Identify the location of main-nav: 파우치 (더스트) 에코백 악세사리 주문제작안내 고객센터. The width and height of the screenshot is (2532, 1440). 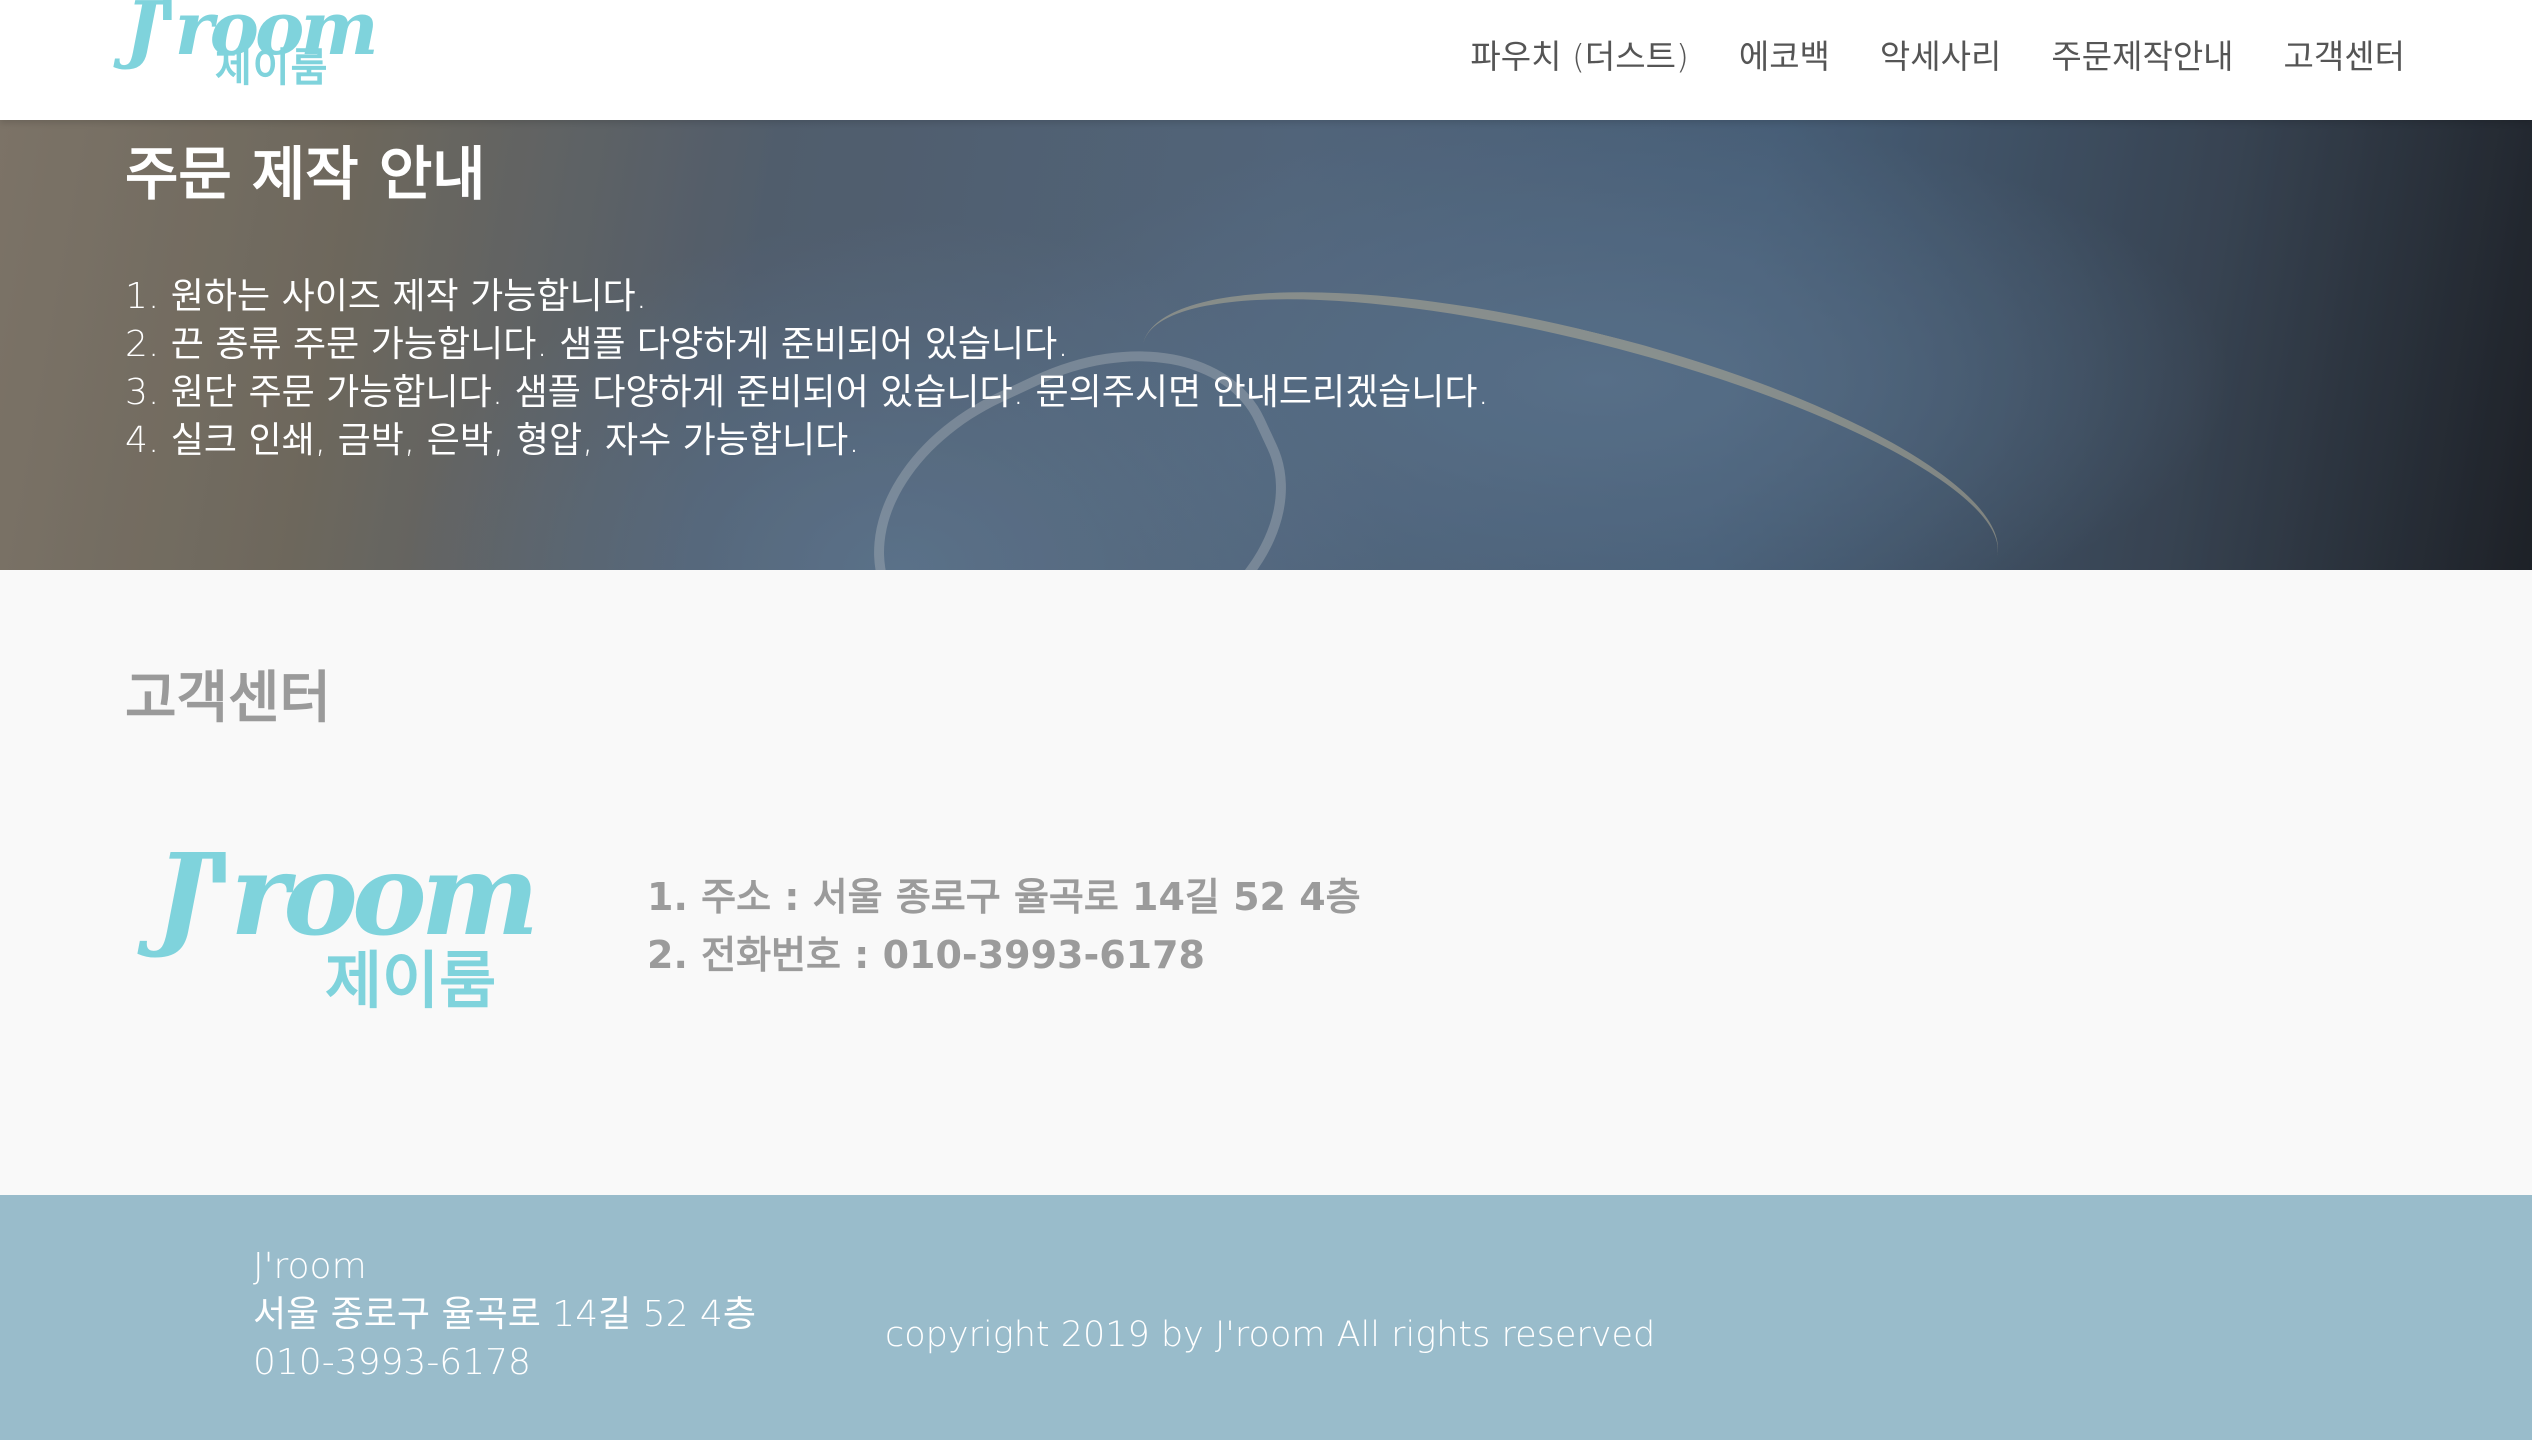
(1937, 57).